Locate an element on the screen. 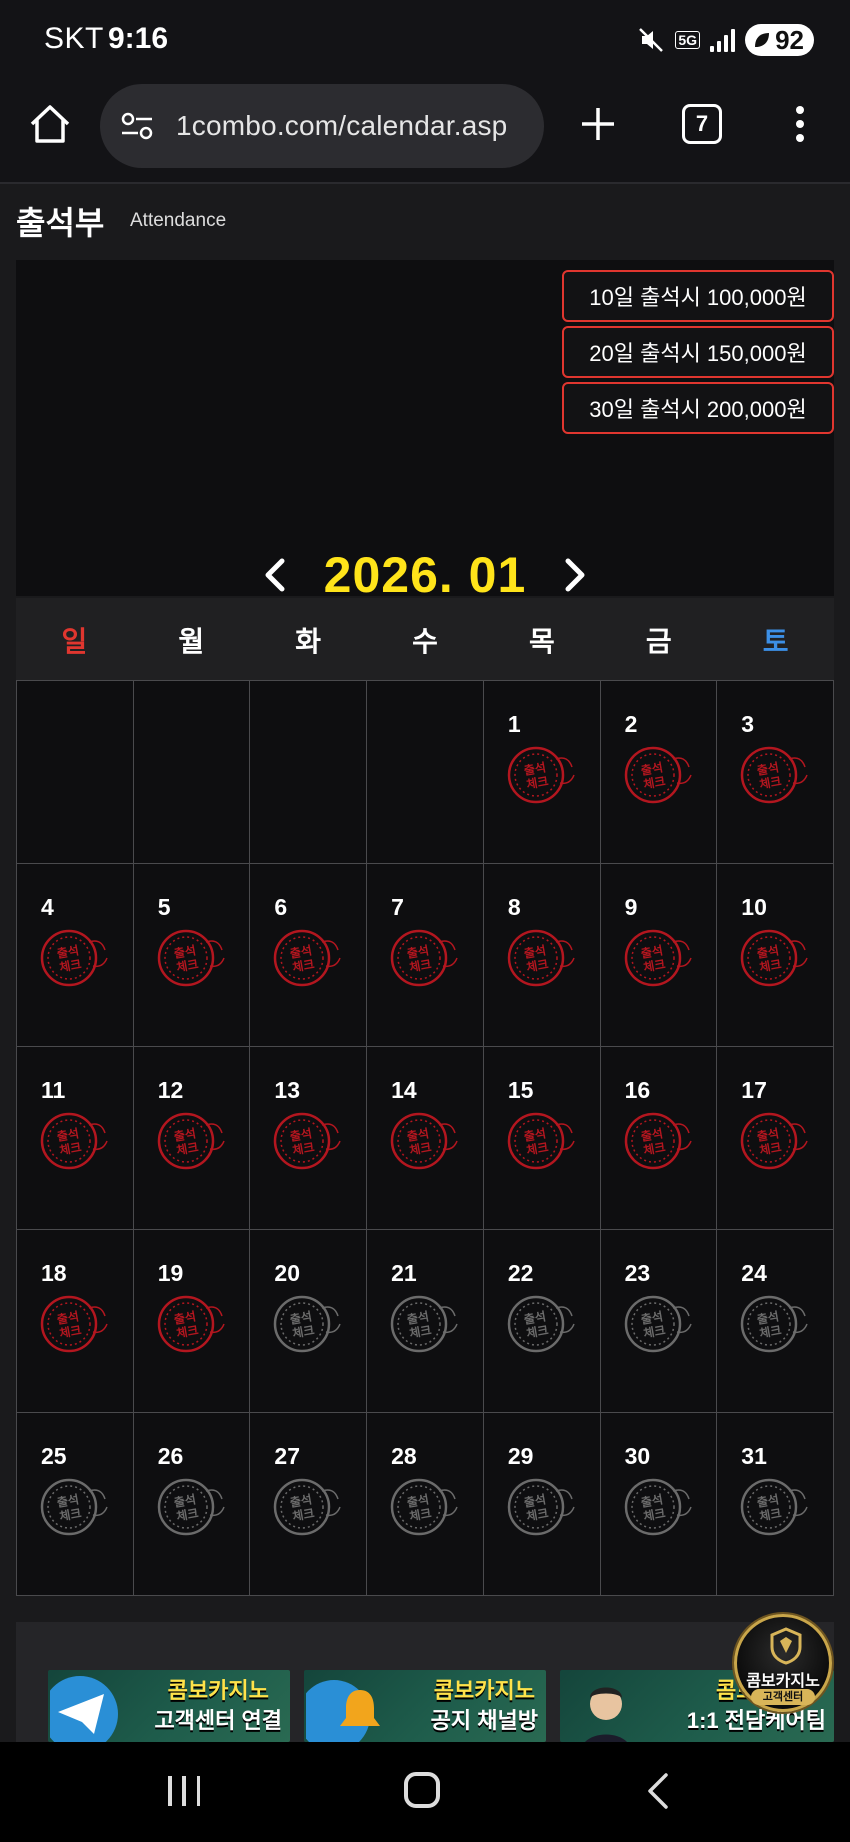 The image size is (850, 1842). home-nav-icon is located at coordinates (422, 1790).